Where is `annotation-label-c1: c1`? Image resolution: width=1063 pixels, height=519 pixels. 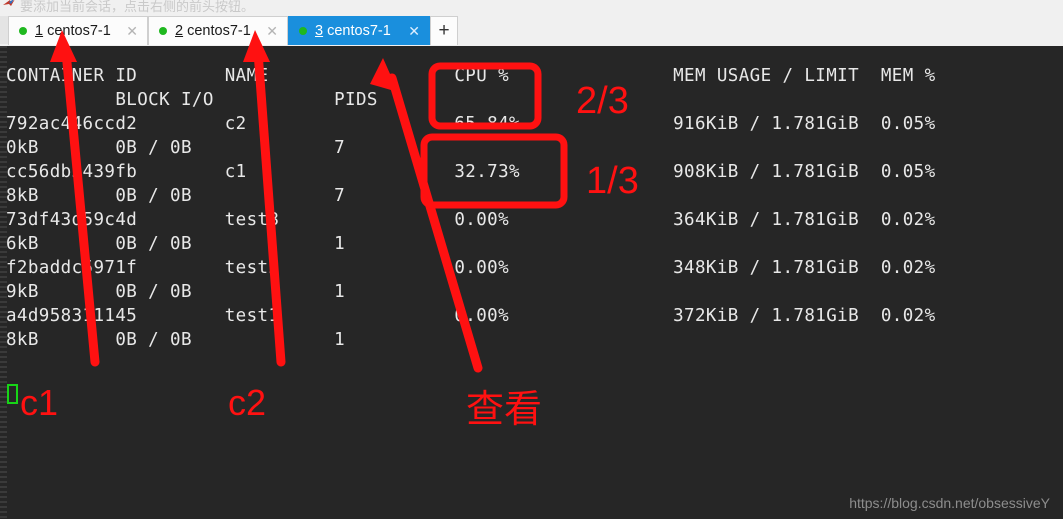 annotation-label-c1: c1 is located at coordinates (39, 402).